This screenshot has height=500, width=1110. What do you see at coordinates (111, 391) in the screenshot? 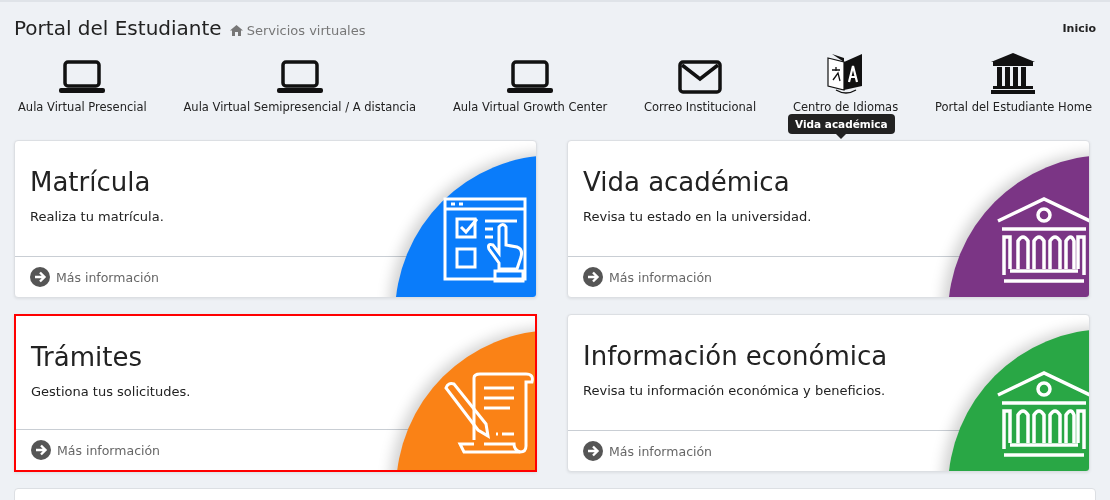
I see `card-description: Gestiona tus solicitudes.` at bounding box center [111, 391].